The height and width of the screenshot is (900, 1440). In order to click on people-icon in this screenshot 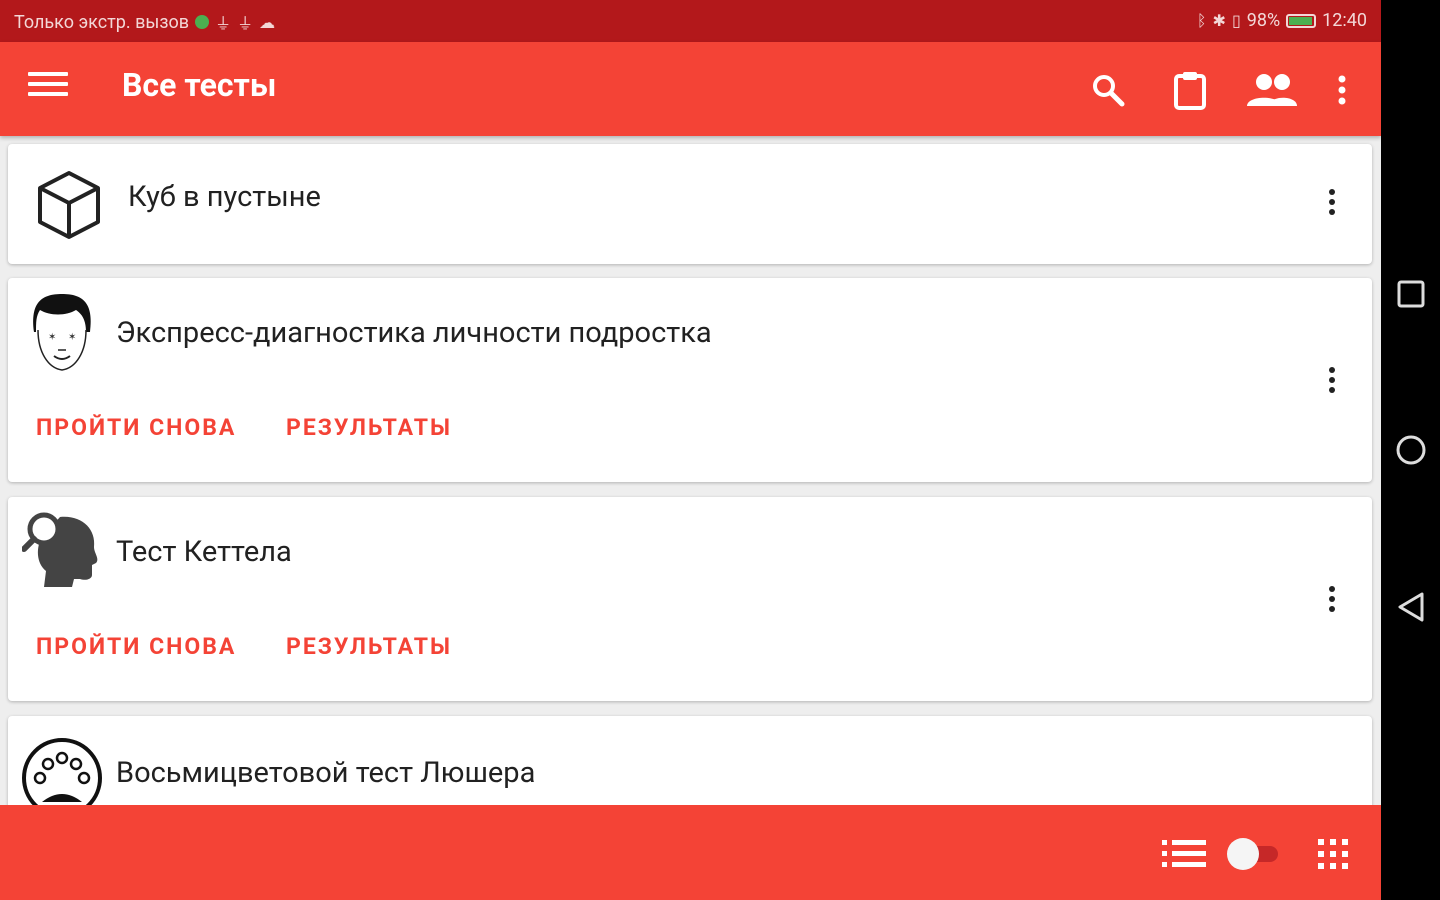, I will do `click(1272, 90)`.